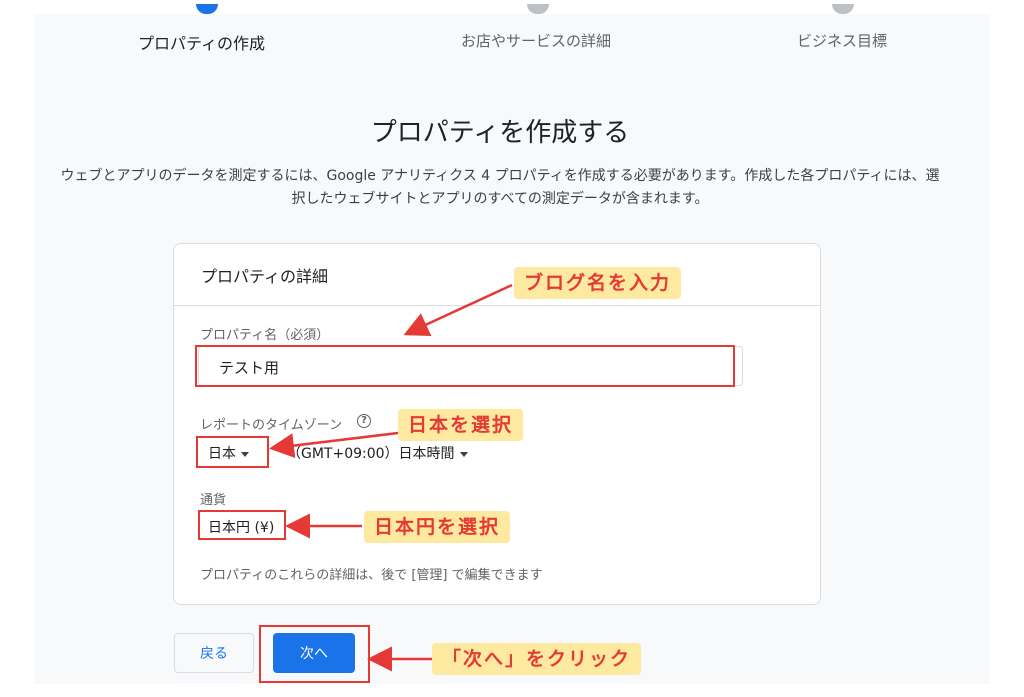 This screenshot has height=697, width=1024. What do you see at coordinates (242, 525) in the screenshot?
I see `highlight-currency` at bounding box center [242, 525].